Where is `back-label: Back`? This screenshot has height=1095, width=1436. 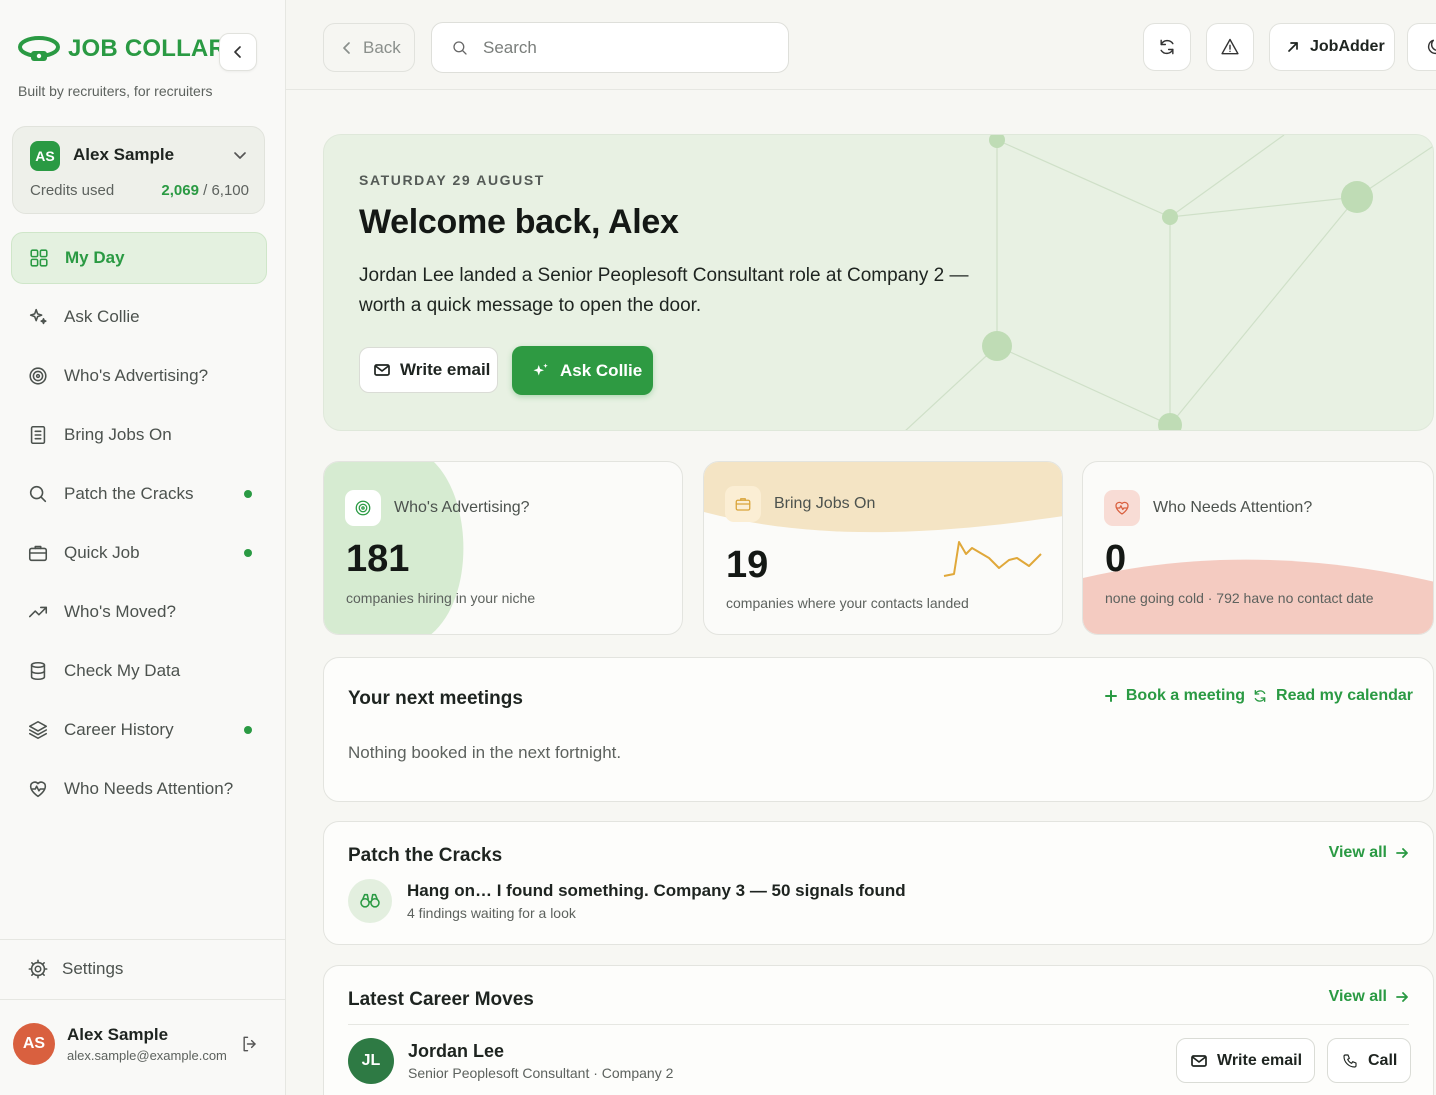 back-label: Back is located at coordinates (382, 47).